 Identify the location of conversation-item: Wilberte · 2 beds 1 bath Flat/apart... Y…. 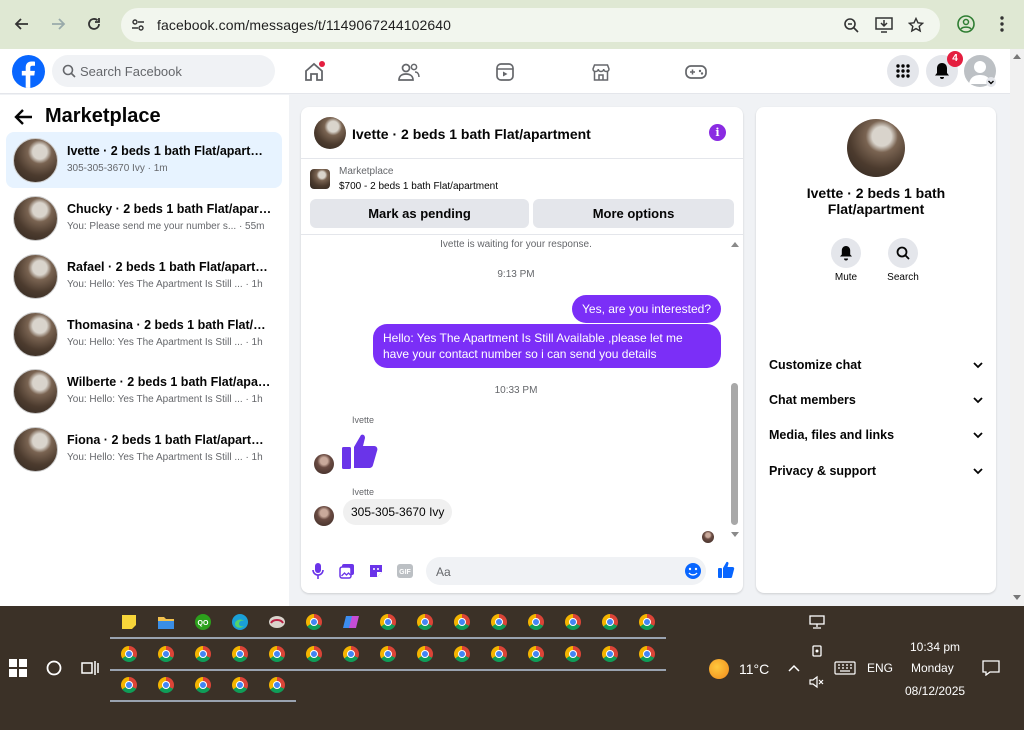
(144, 391).